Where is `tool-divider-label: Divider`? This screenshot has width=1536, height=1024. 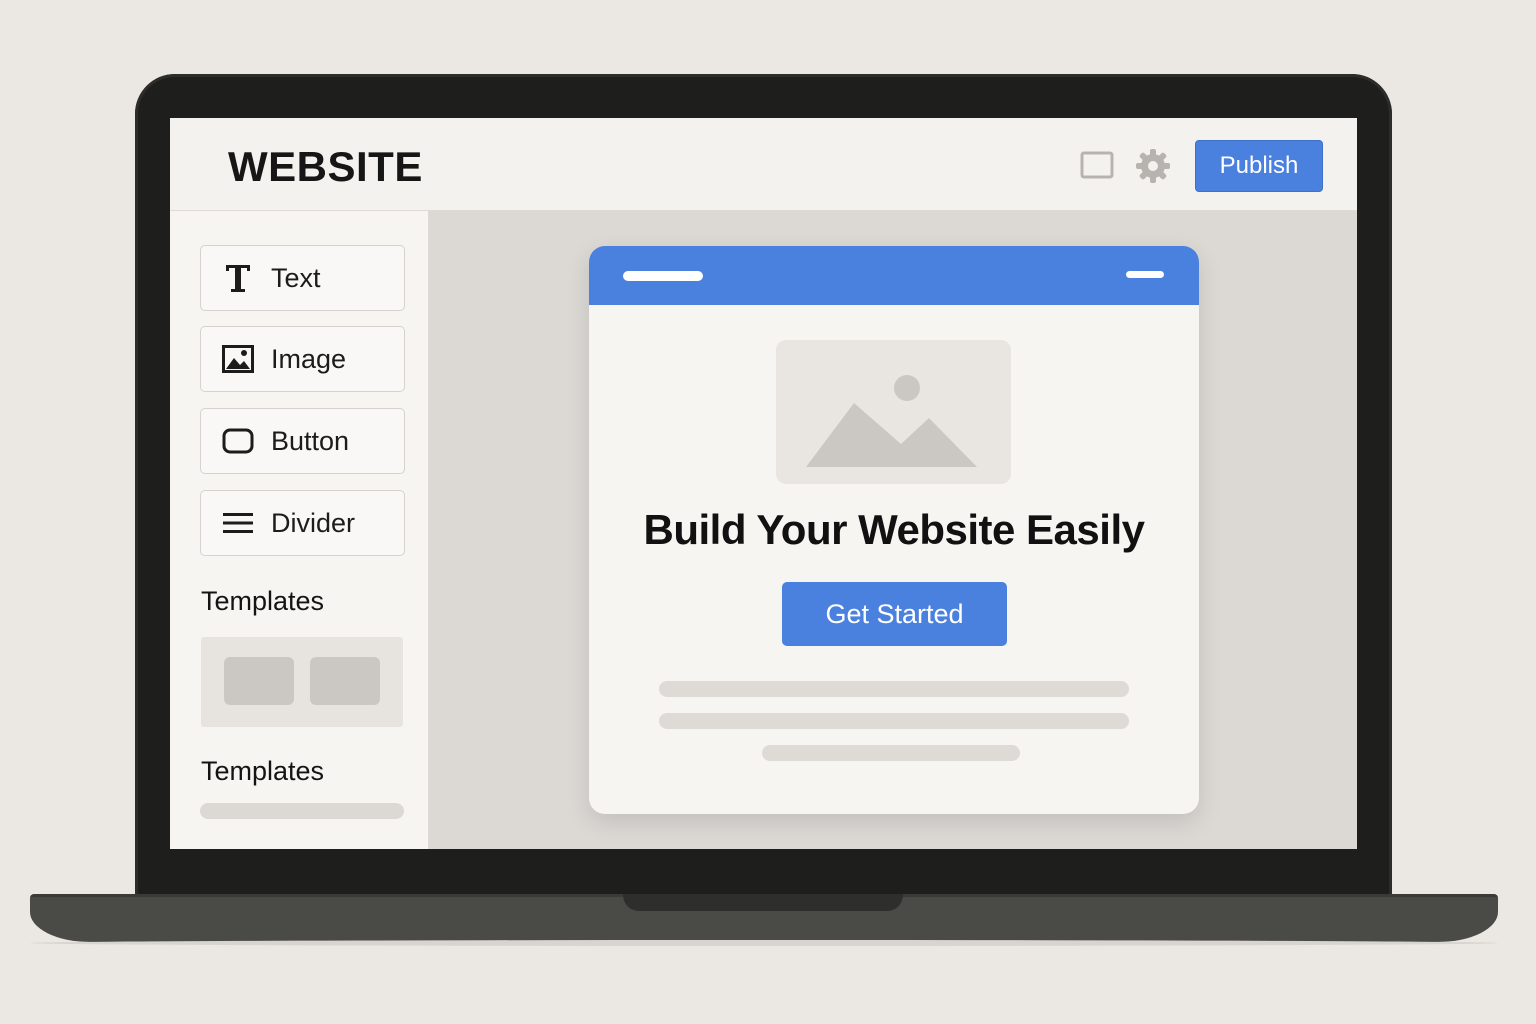
tool-divider-label: Divider is located at coordinates (313, 522).